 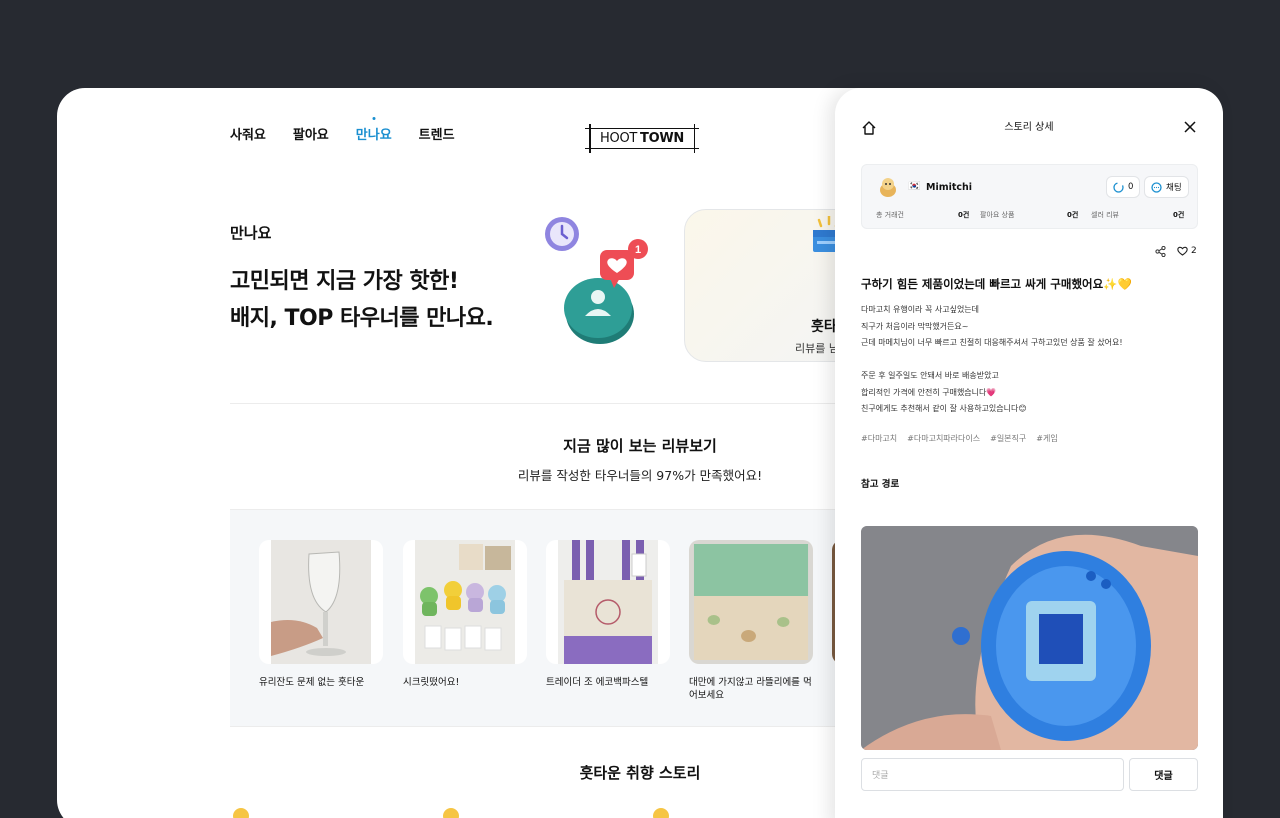 I want to click on review-thumbnail-snackbox, so click(x=751, y=602).